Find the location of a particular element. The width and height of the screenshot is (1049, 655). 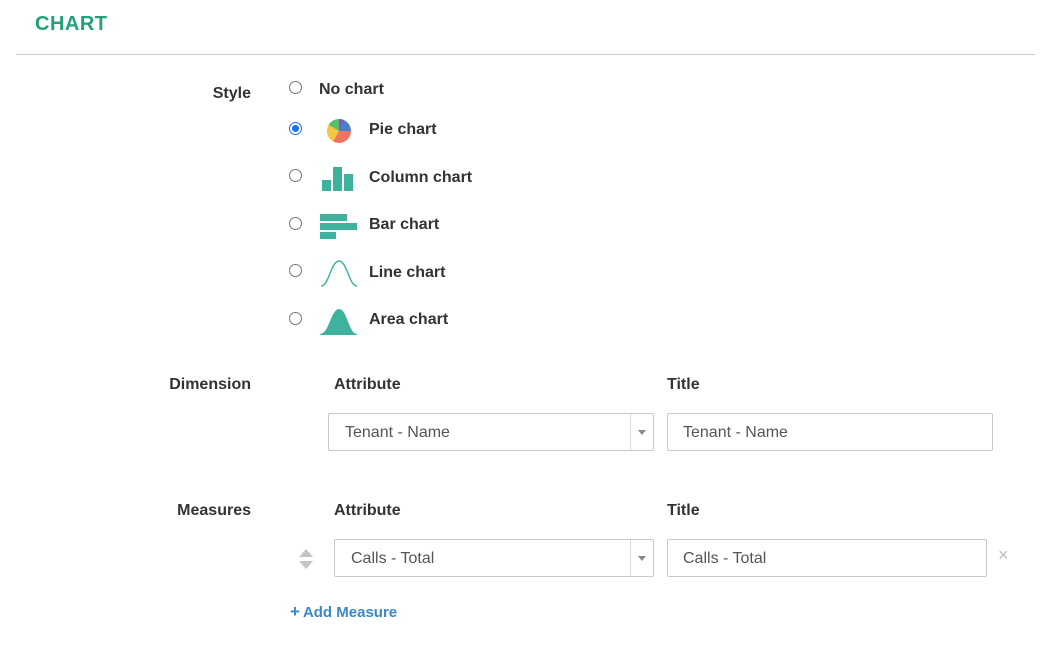

add-measure-label: Add Measure is located at coordinates (350, 612).